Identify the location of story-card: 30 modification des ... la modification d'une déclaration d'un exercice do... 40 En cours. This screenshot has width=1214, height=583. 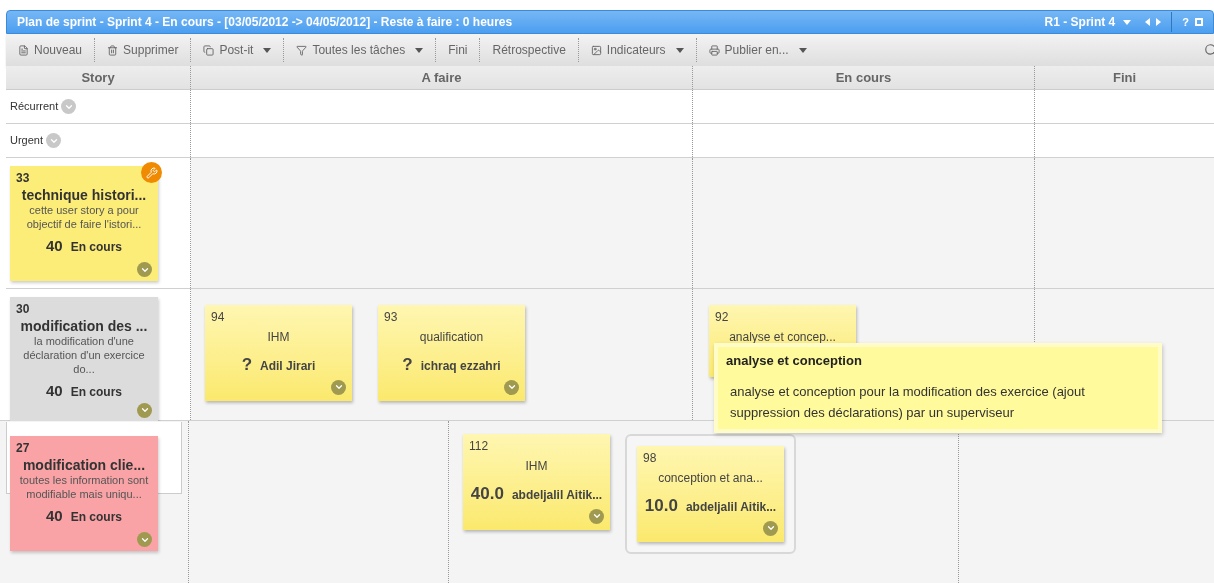
(84, 359).